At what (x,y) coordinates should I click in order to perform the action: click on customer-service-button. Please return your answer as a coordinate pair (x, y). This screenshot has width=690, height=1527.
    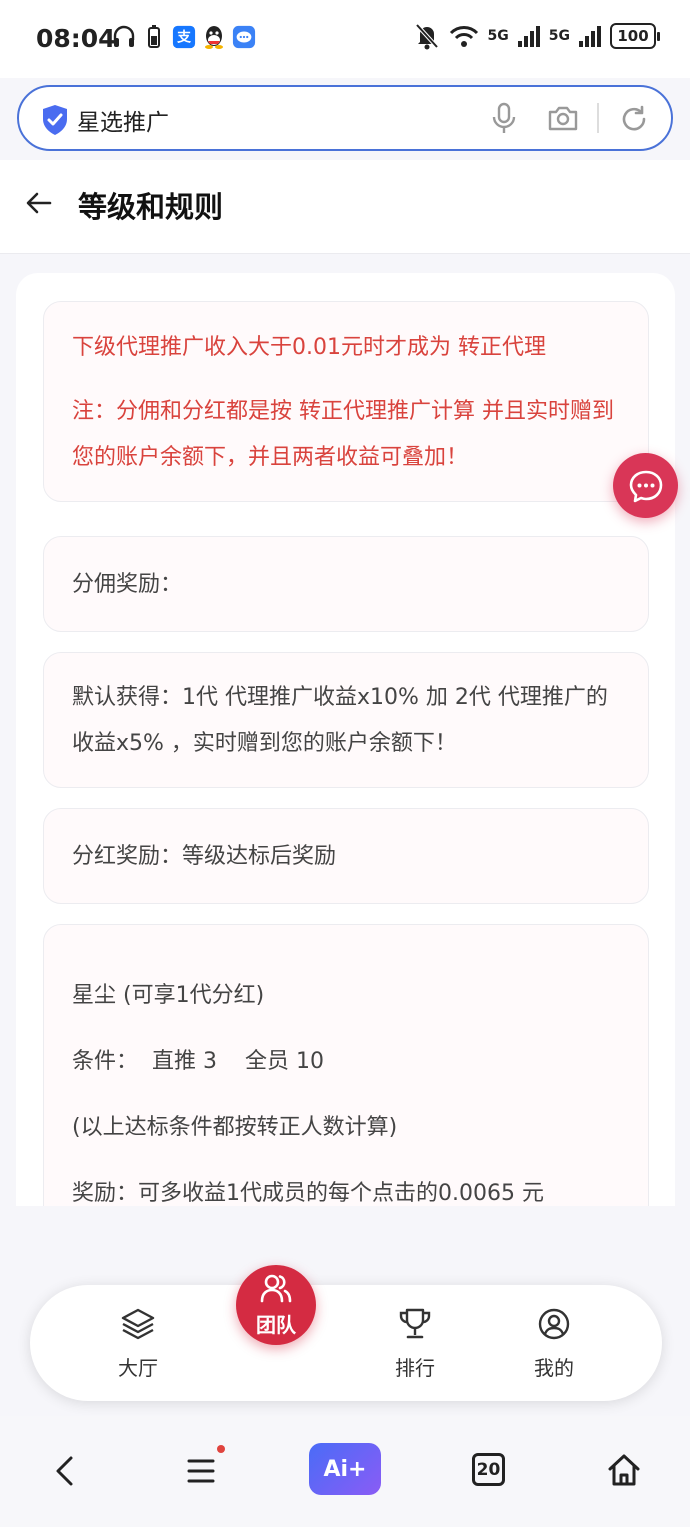
    Looking at the image, I should click on (645, 485).